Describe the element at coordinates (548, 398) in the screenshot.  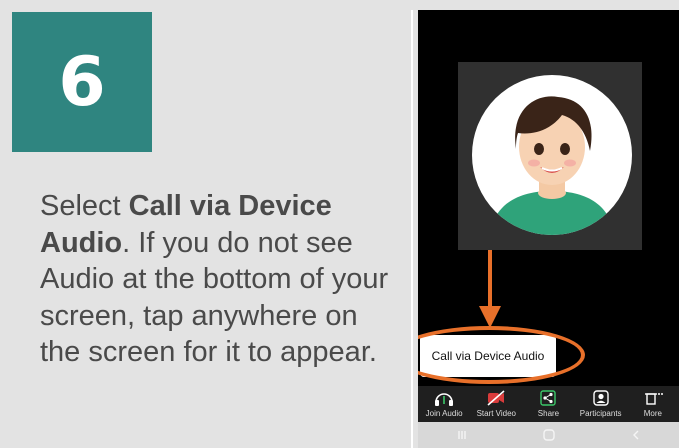
I see `share-icon` at that location.